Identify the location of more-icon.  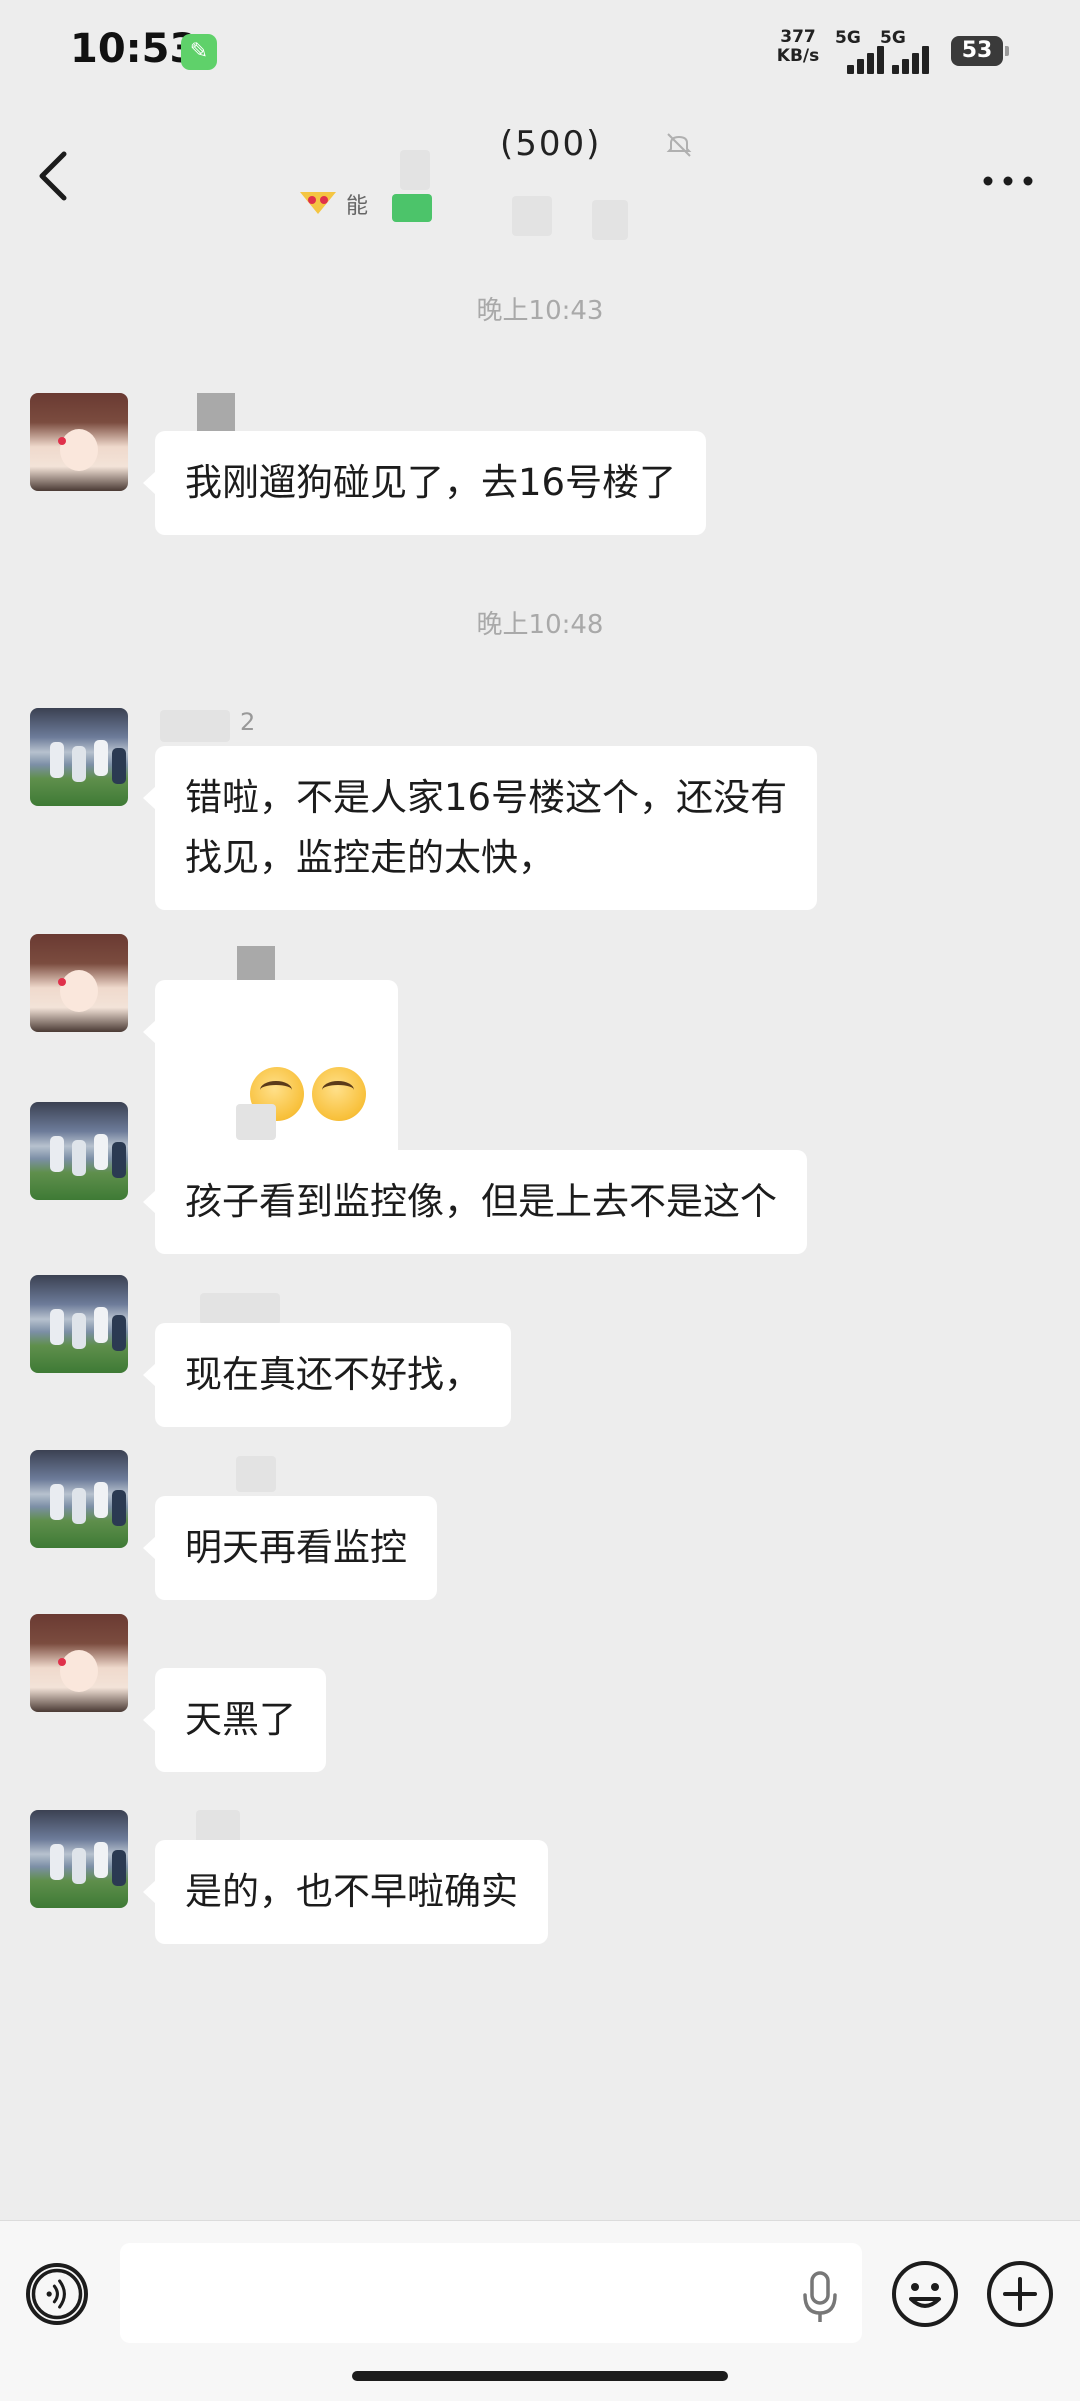
(1008, 181).